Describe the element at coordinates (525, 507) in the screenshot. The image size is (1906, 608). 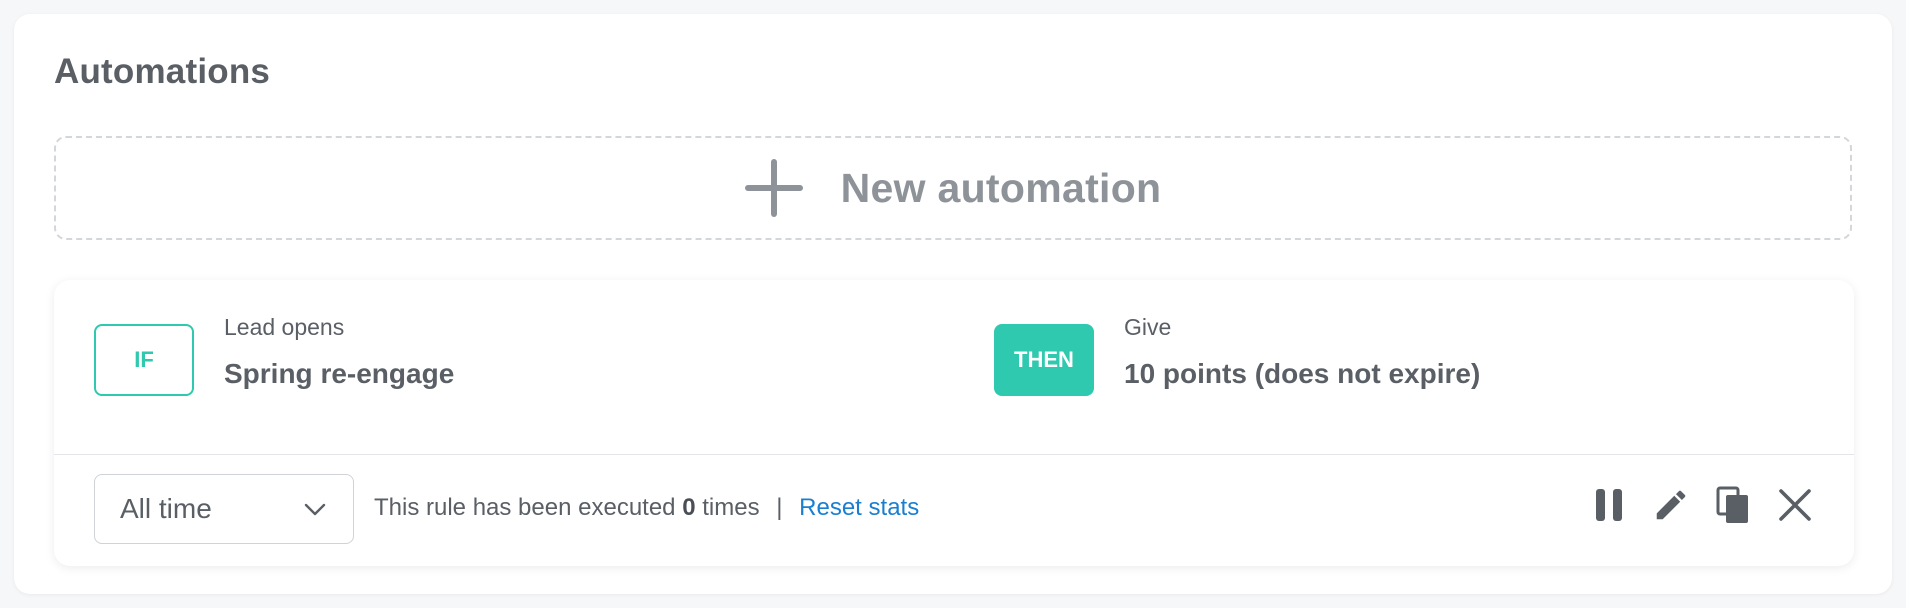
I see `stats-prefix: This rule has been executed` at that location.